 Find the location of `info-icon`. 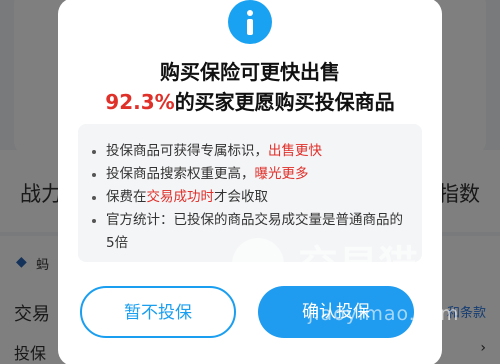

info-icon is located at coordinates (250, 22).